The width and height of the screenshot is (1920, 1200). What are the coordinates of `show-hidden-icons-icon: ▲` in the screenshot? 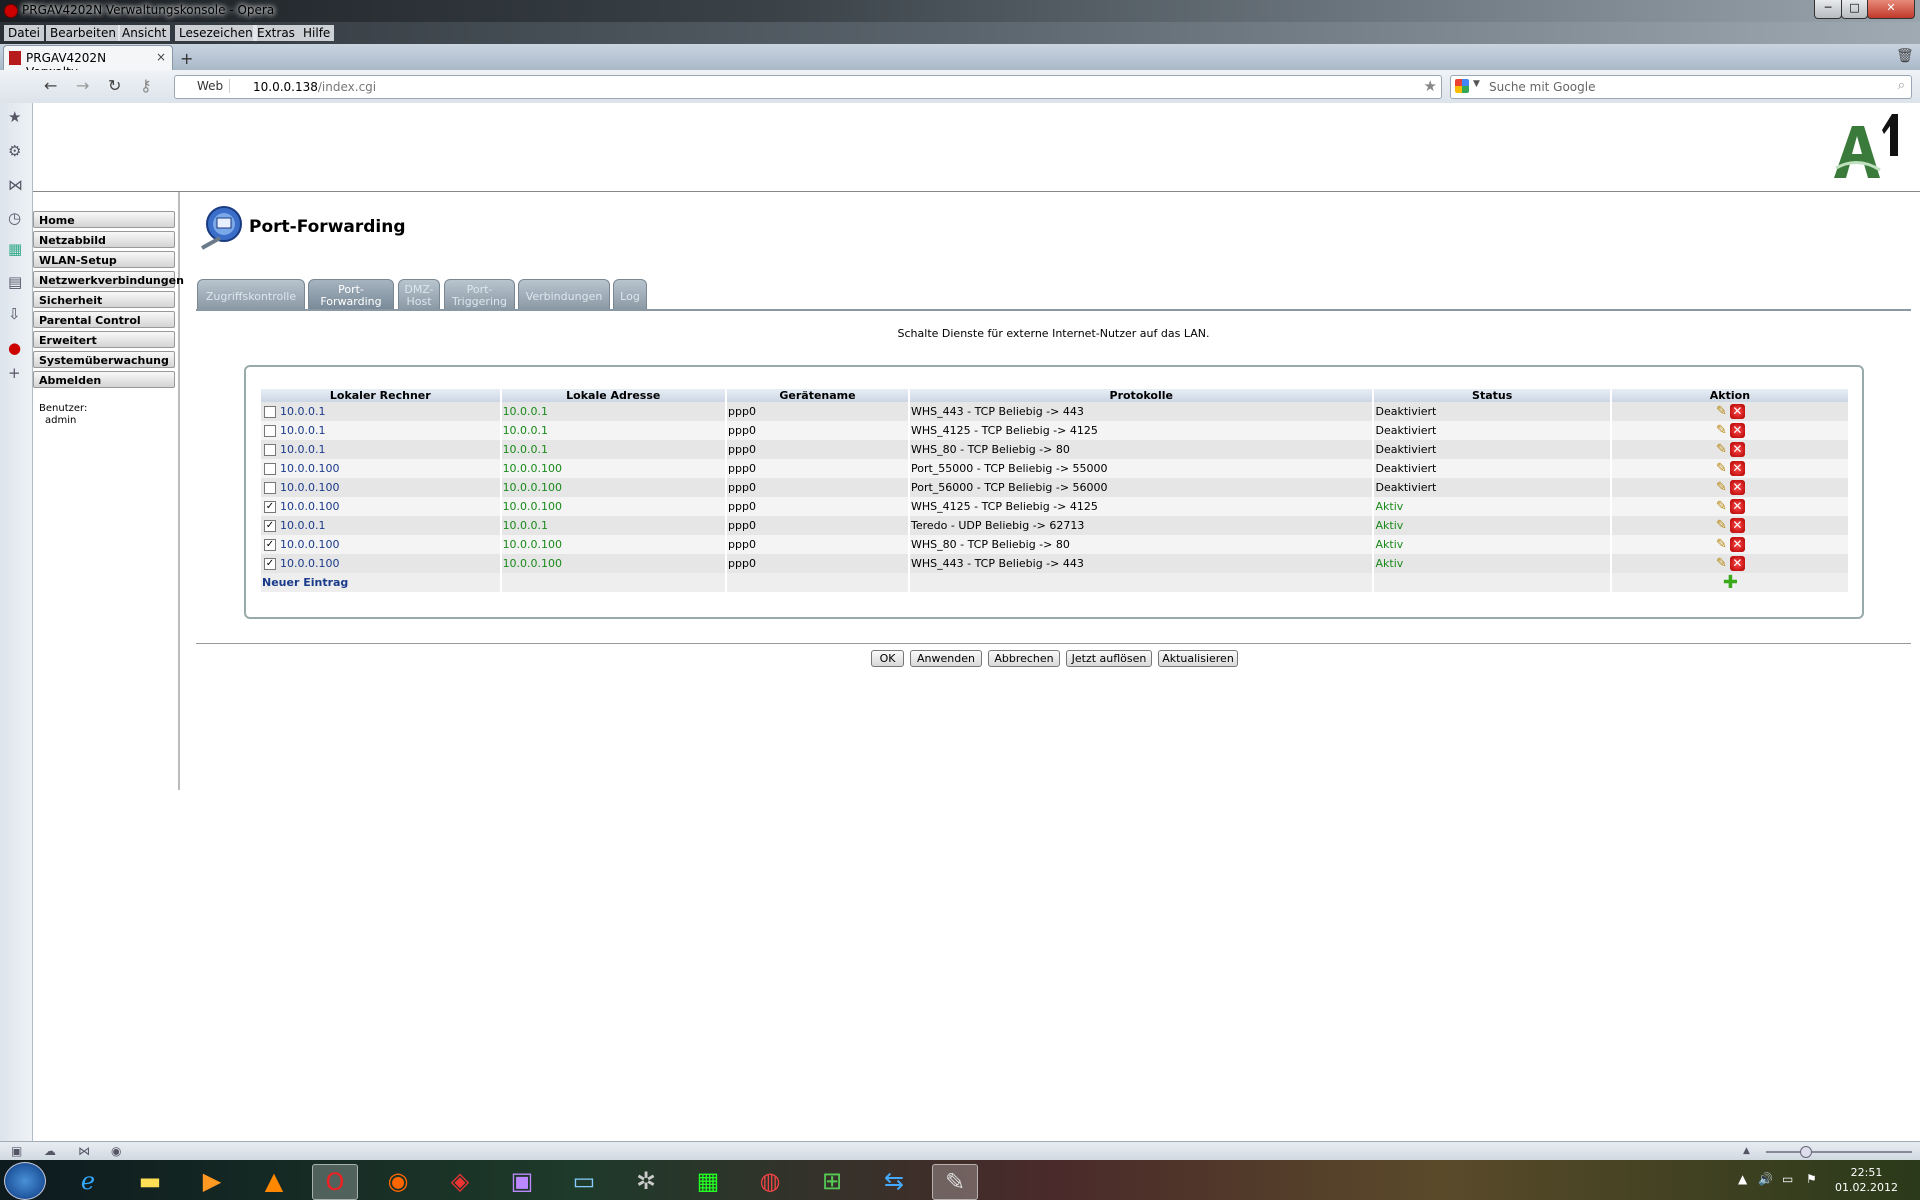 It's located at (1742, 1179).